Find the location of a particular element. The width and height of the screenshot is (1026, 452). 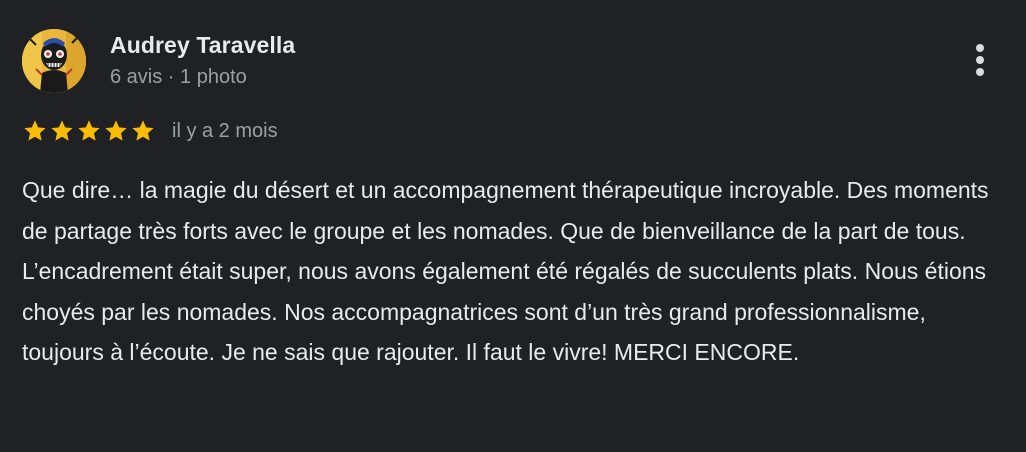

star-rating is located at coordinates (89, 131).